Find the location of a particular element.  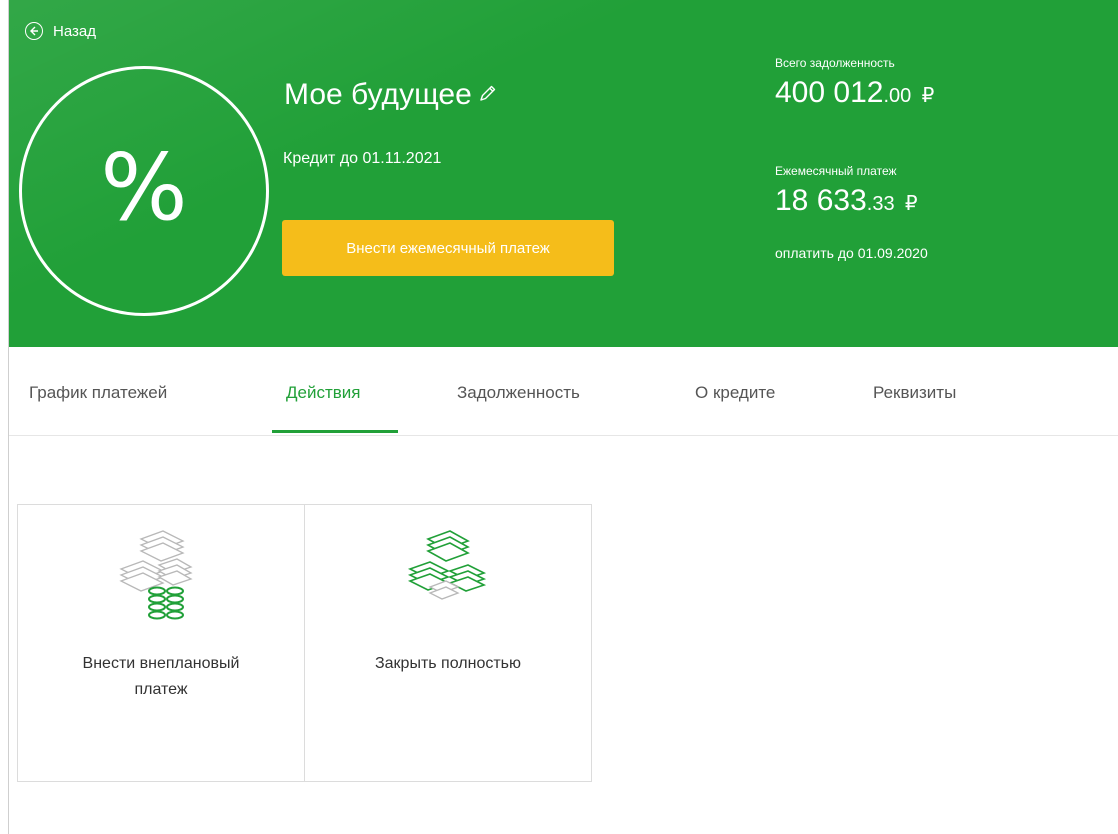

total-debt-cents: .00 is located at coordinates (897, 96).